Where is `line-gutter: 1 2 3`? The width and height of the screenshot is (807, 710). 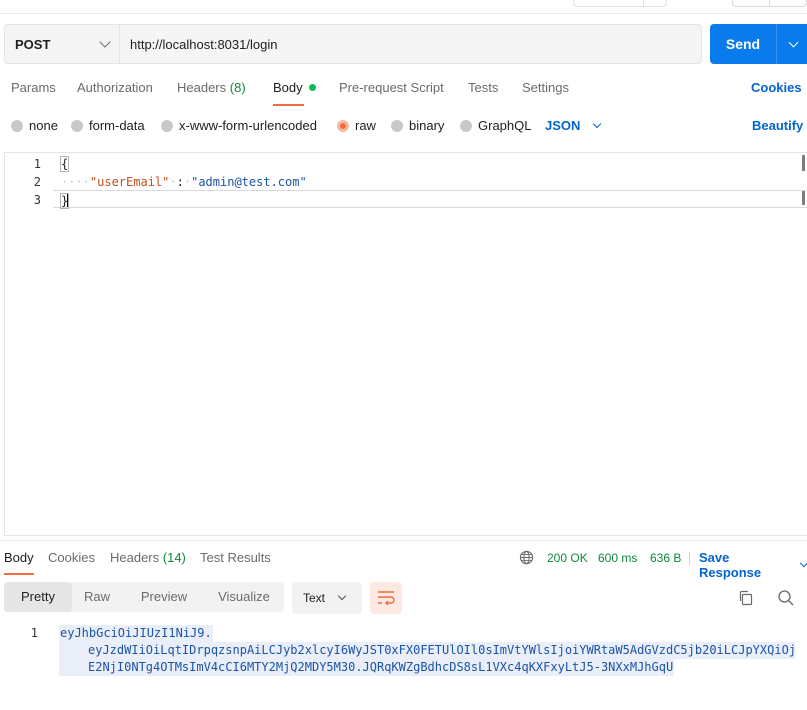
line-gutter: 1 2 3 is located at coordinates (29, 344).